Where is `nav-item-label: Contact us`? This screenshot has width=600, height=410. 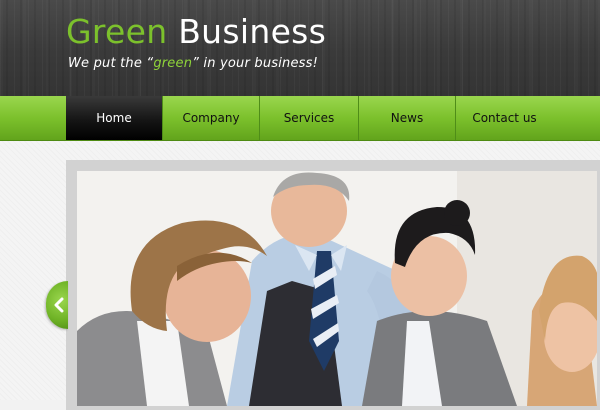
nav-item-label: Contact us is located at coordinates (504, 118).